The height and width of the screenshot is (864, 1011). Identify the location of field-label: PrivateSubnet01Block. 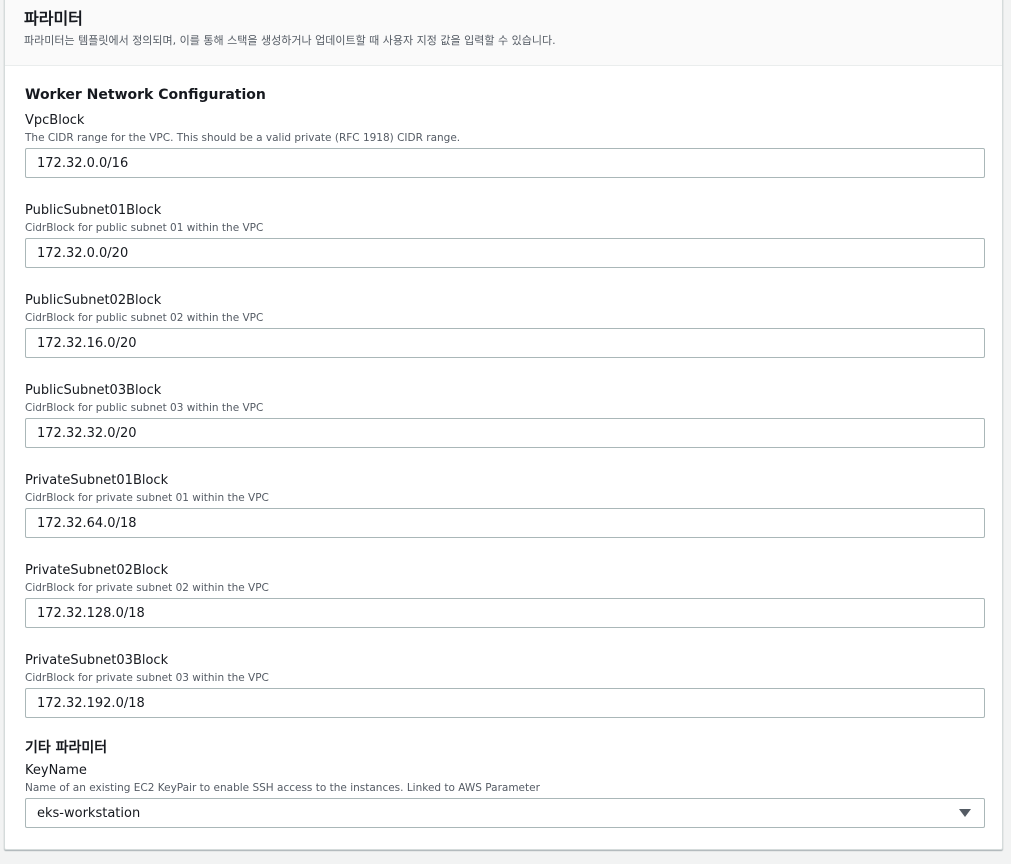
(97, 480).